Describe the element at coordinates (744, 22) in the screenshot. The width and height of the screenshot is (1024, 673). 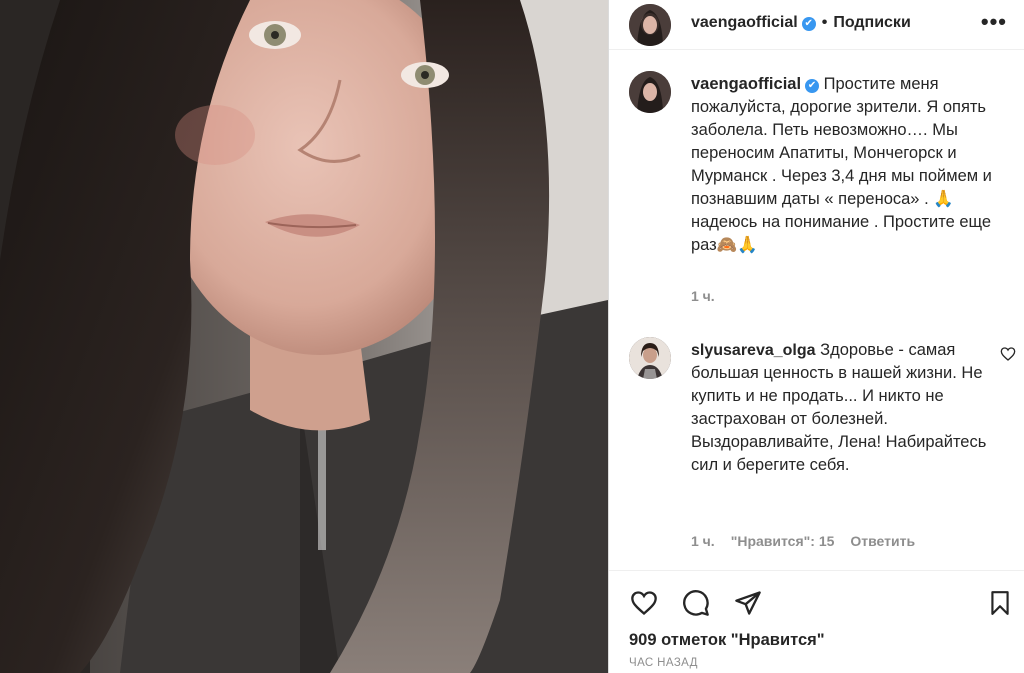
I see `author-username: vaengaofficial` at that location.